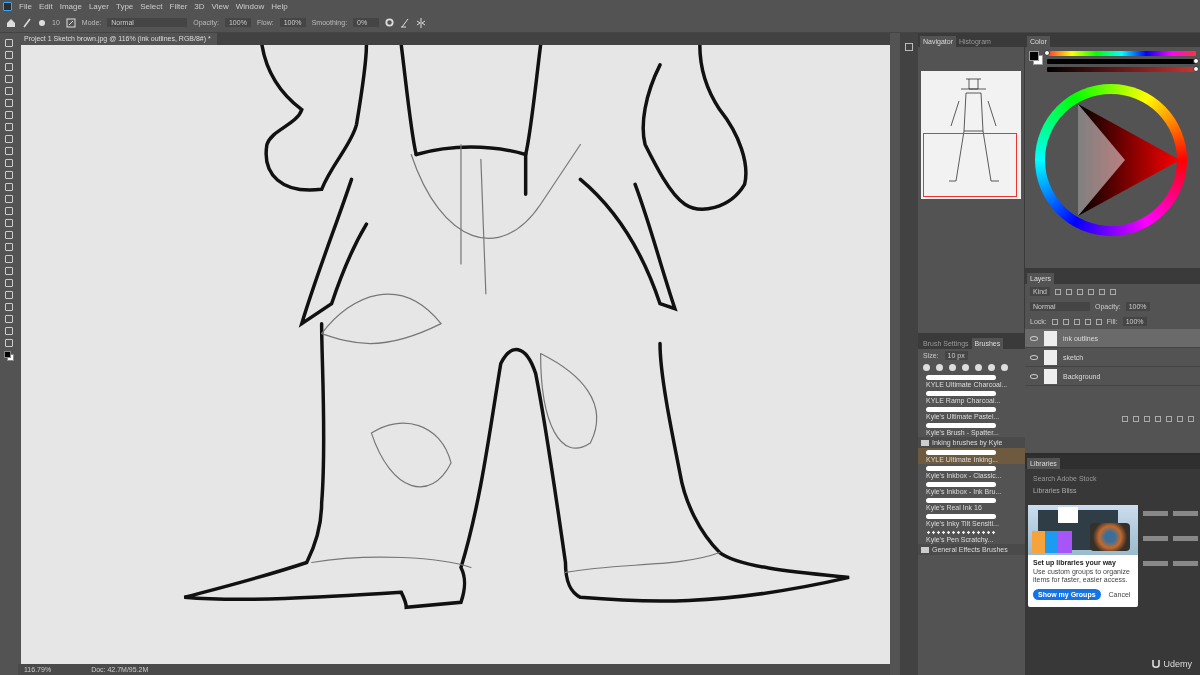 The height and width of the screenshot is (675, 1200). Describe the element at coordinates (1156, 664) in the screenshot. I see `udemy-logo-icon` at that location.